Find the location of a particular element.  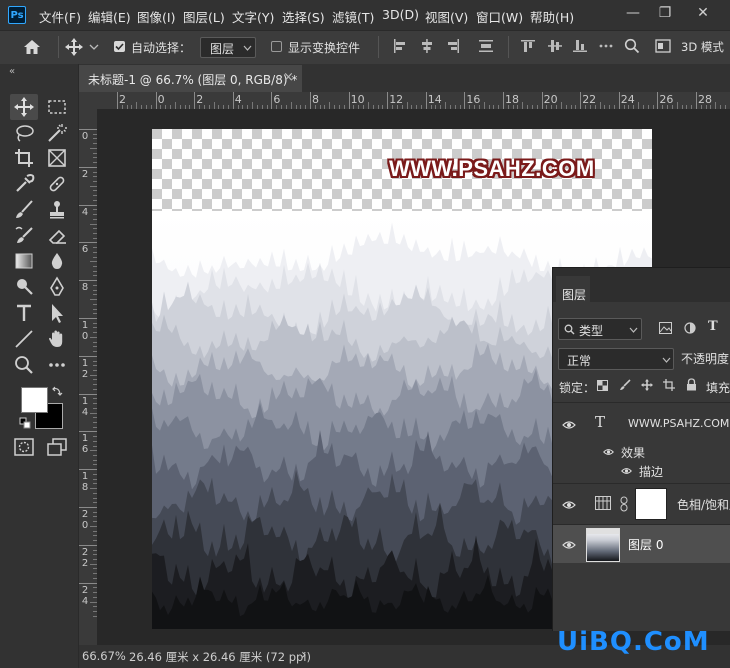

swap-colors-icon is located at coordinates (57, 391).